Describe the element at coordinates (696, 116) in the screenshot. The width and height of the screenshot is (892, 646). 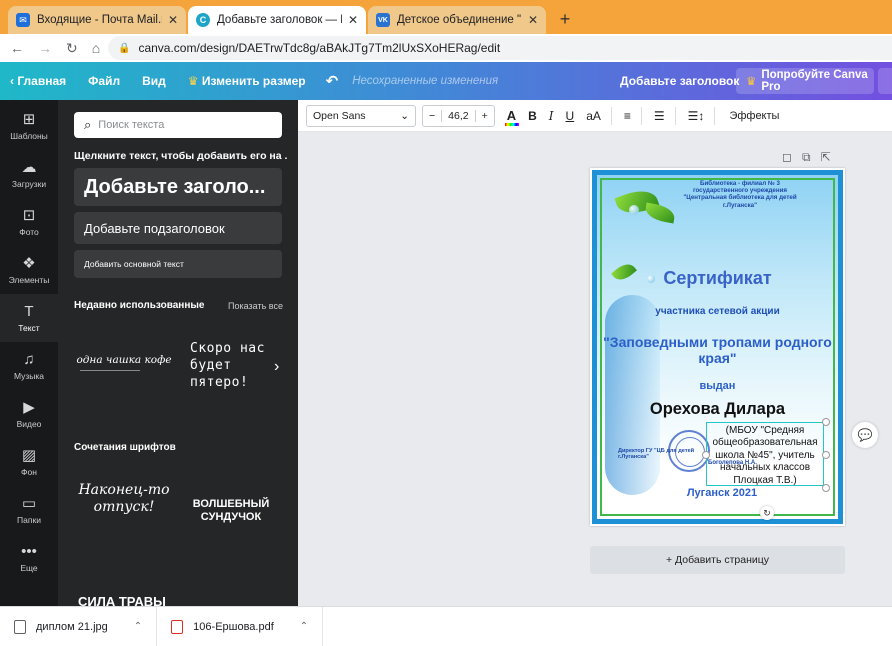
I see `spacing-icon: ☰↕` at that location.